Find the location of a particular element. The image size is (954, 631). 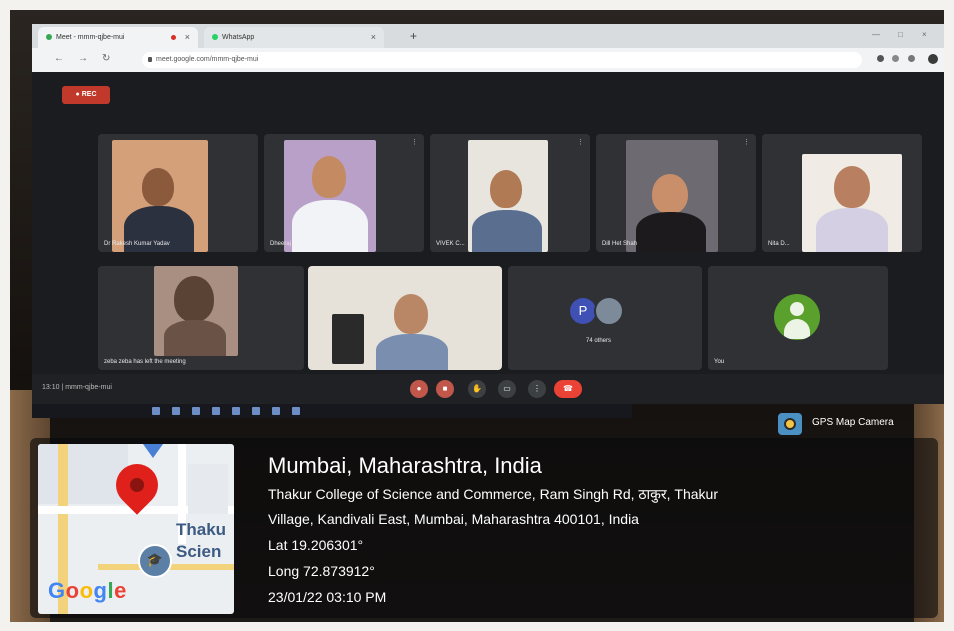

address-bar-row: ← → ↻ meet.google.com/mmm-qjbe-mui is located at coordinates (488, 60).